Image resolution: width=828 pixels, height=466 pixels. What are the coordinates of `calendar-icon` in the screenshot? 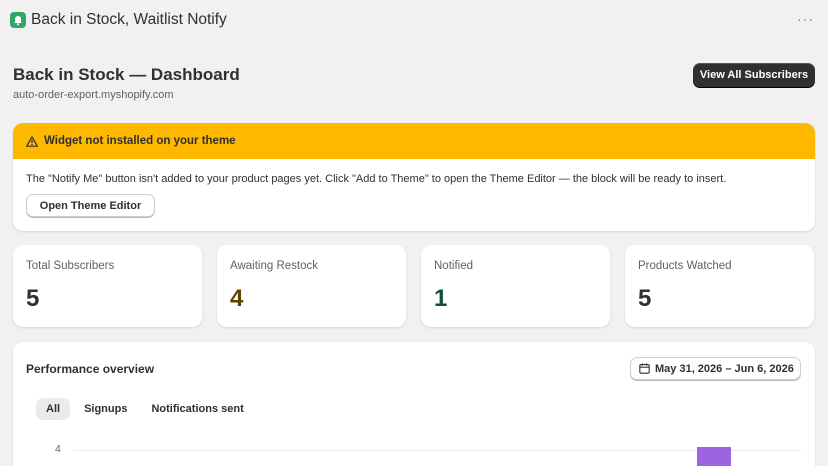 It's located at (644, 368).